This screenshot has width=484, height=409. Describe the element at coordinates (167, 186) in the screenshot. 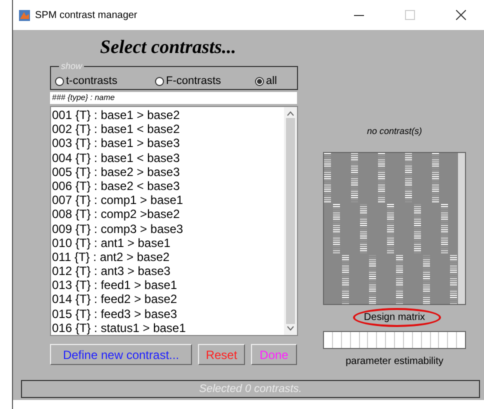

I see `contrast-item: 006 {T} : base2 < base3` at that location.